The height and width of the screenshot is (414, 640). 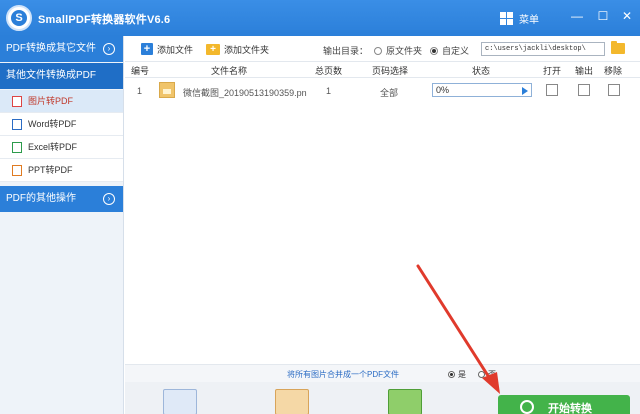 I want to click on merge-no-radio: 否, so click(x=487, y=374).